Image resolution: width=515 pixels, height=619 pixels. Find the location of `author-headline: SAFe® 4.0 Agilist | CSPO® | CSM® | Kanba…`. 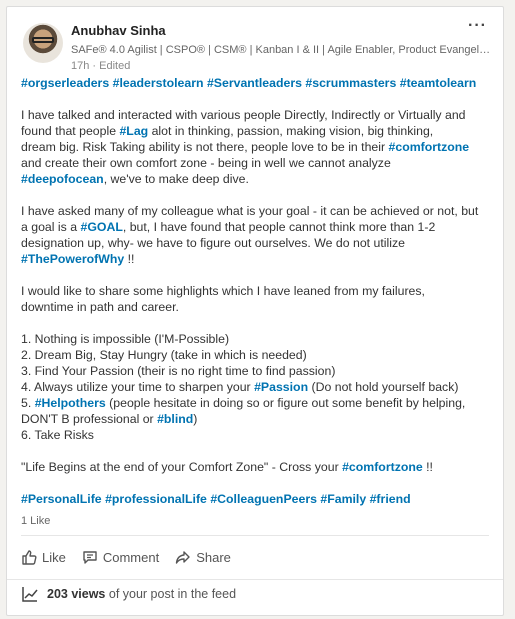

author-headline: SAFe® 4.0 Agilist | CSPO® | CSM® | Kanba… is located at coordinates (281, 50).